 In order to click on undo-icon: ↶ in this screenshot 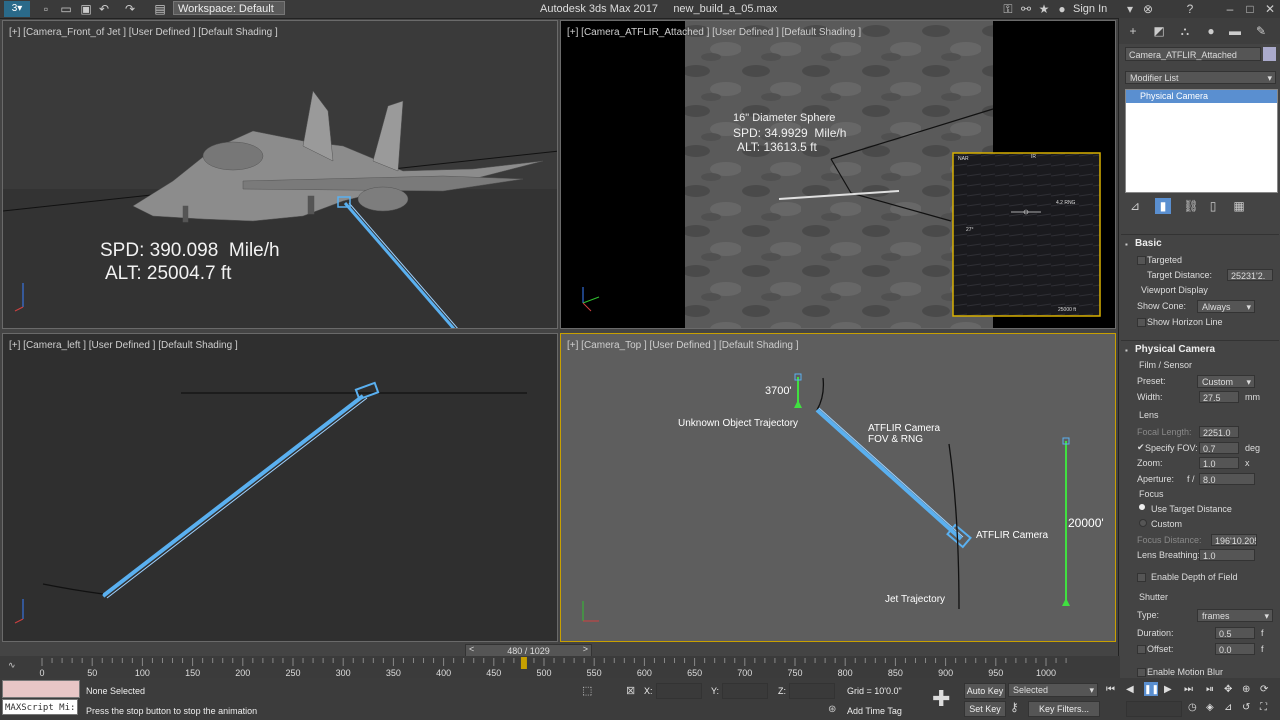, I will do `click(104, 9)`.